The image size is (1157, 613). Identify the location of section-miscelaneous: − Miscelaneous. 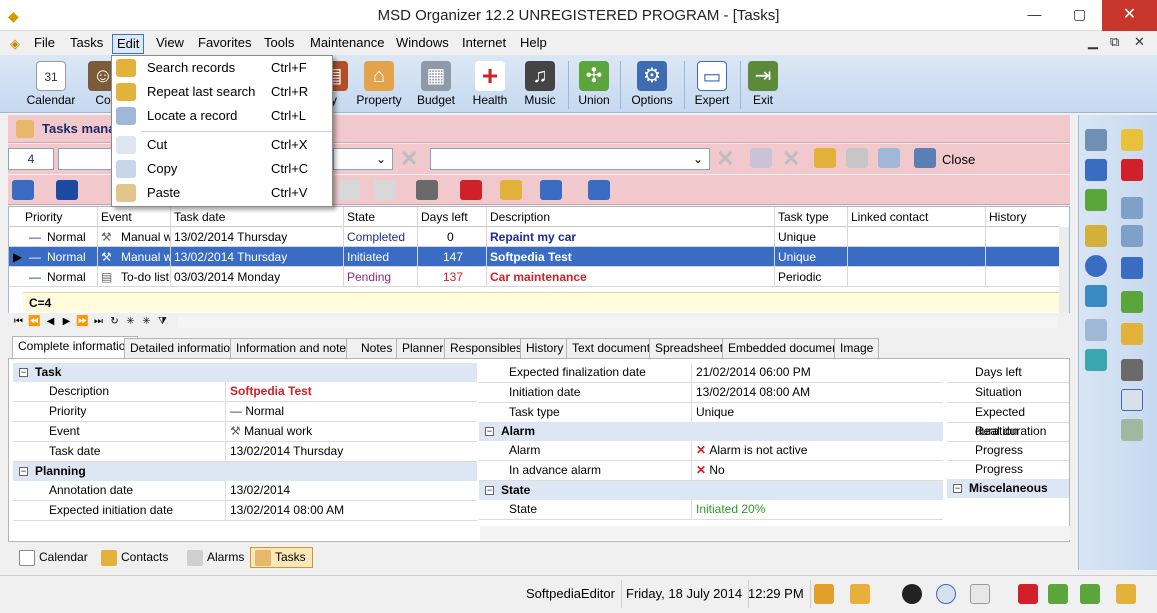
(1008, 488).